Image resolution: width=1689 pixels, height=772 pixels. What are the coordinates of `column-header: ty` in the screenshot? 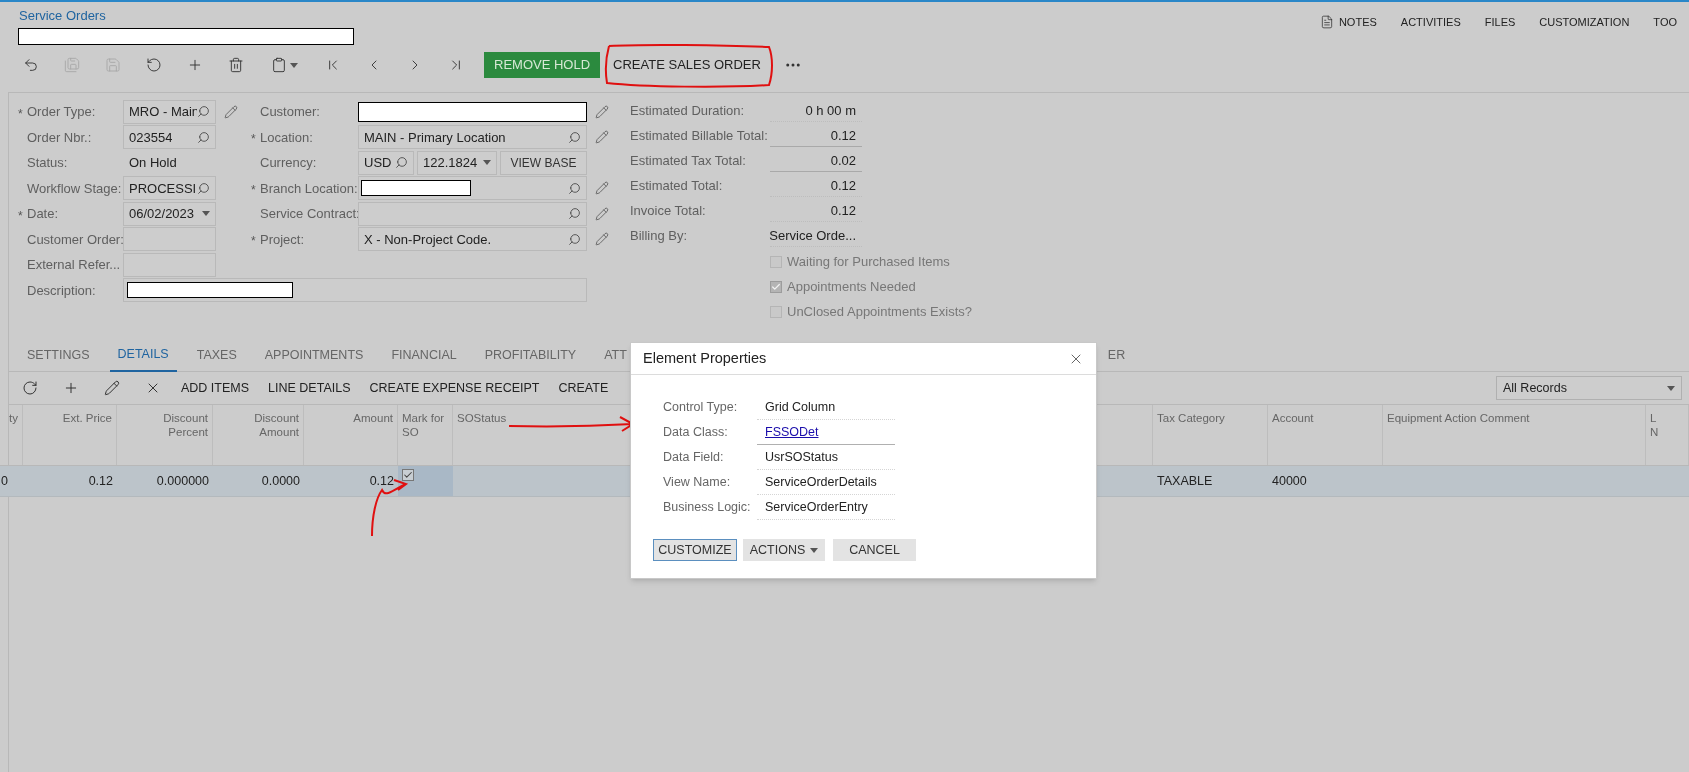 It's located at (11, 435).